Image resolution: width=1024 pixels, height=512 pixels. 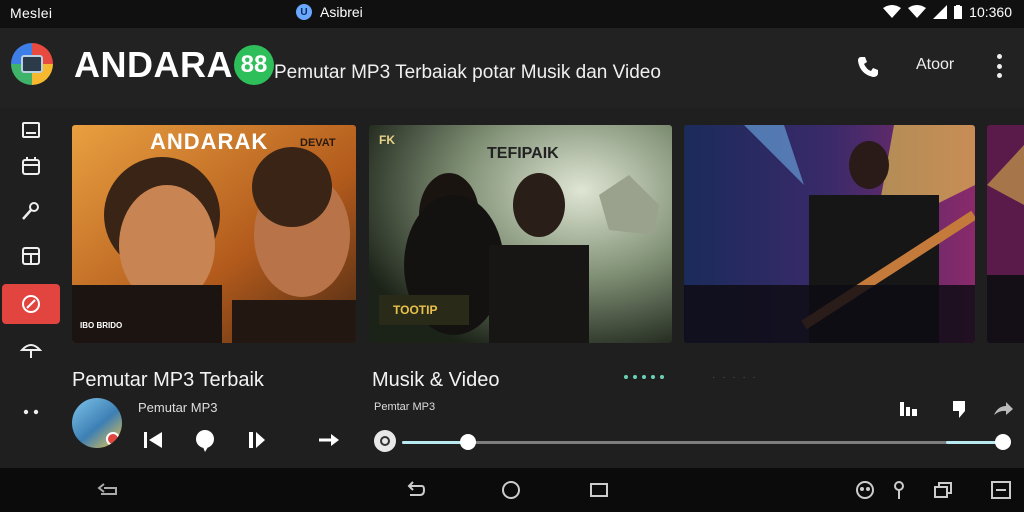 What do you see at coordinates (387, 140) in the screenshot?
I see `card-2-corner: FK` at bounding box center [387, 140].